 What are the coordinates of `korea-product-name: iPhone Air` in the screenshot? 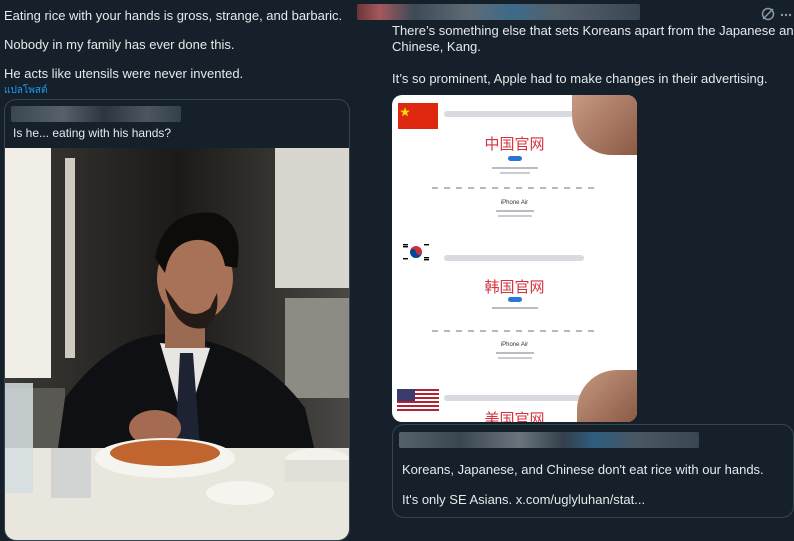 It's located at (514, 345).